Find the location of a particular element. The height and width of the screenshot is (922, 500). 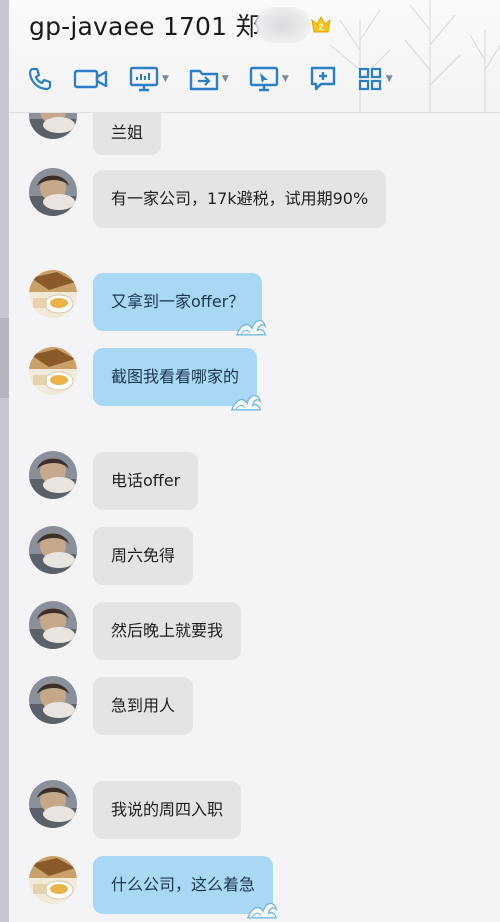

message-bubble: 然后晚上就要我 is located at coordinates (167, 631).